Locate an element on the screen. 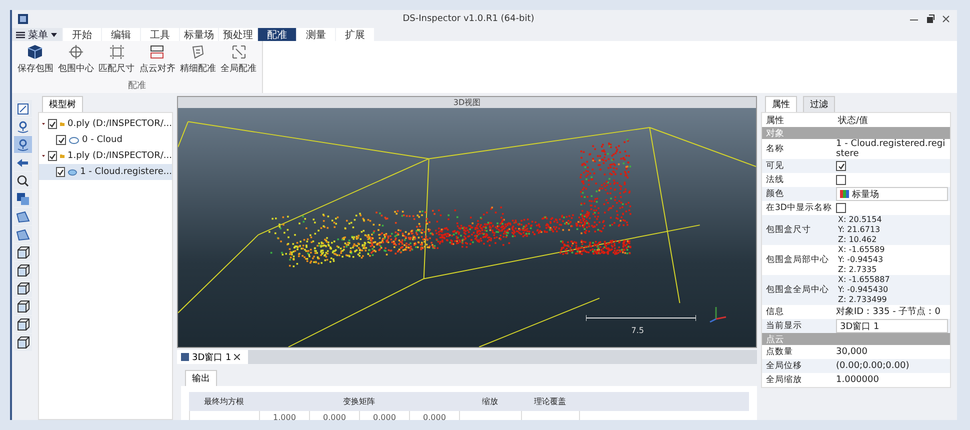 This screenshot has width=970, height=430. column-header: 状态/值 is located at coordinates (853, 120).